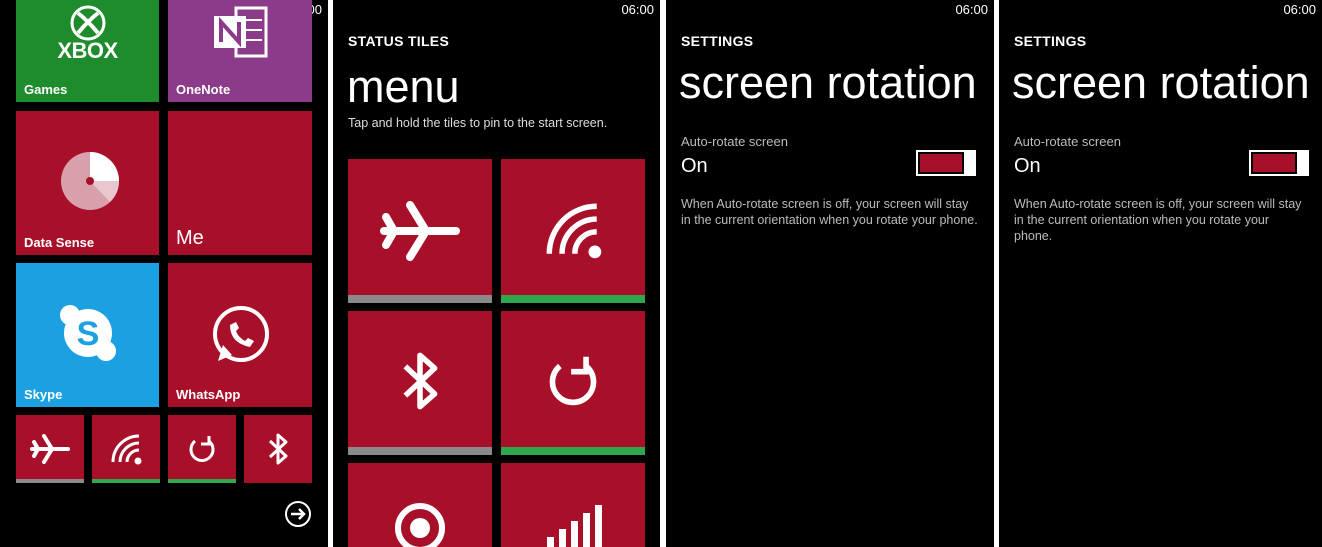 The image size is (1322, 547). What do you see at coordinates (241, 32) in the screenshot?
I see `onenote-icon` at bounding box center [241, 32].